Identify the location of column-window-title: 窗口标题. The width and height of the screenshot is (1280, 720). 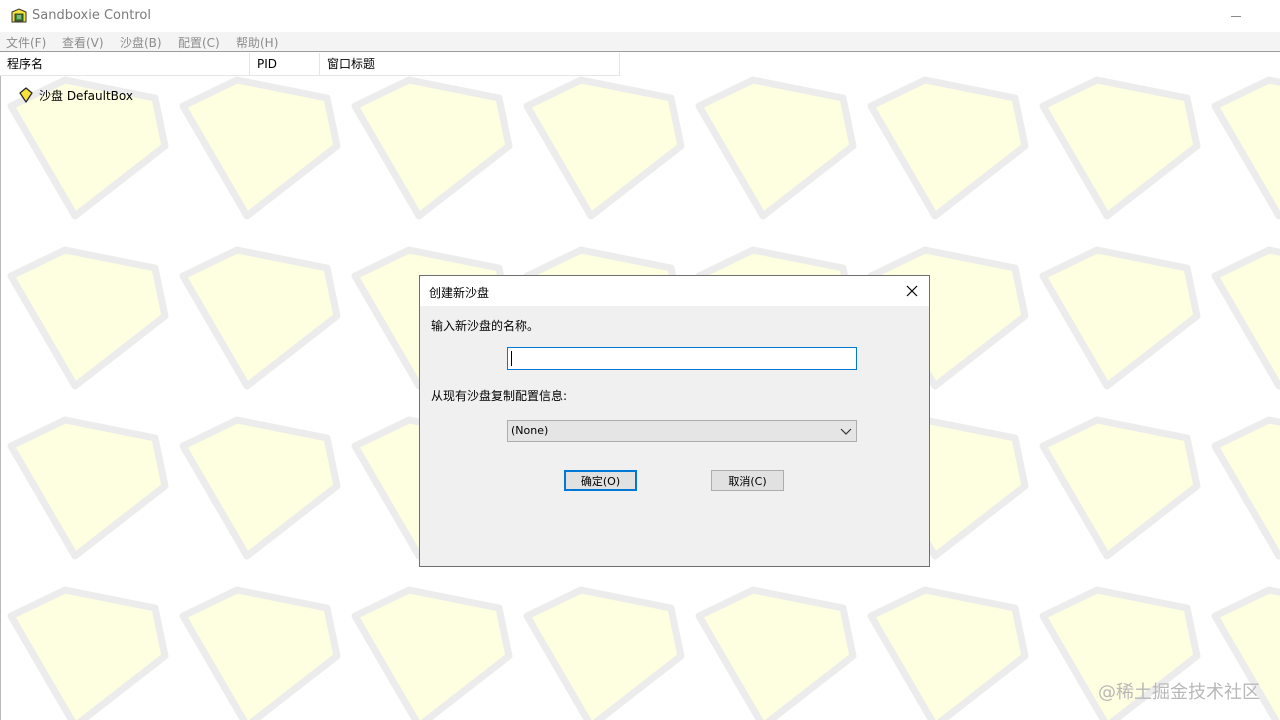
(470, 64).